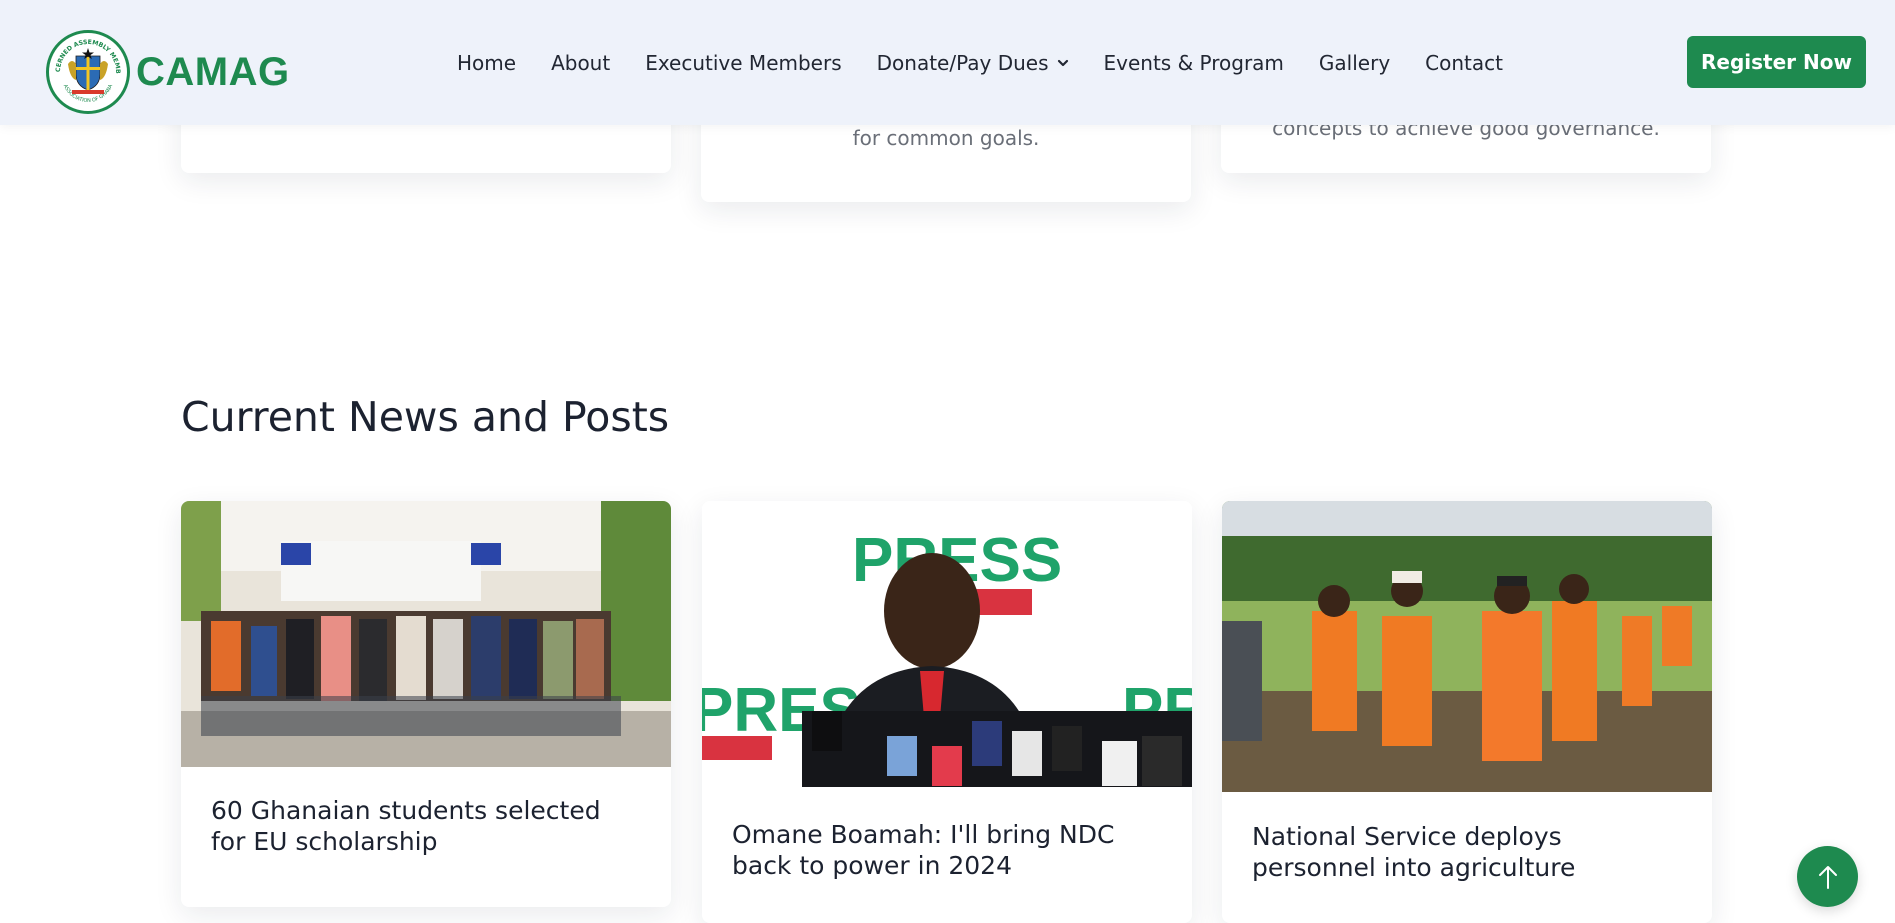 The width and height of the screenshot is (1895, 923). Describe the element at coordinates (1776, 62) in the screenshot. I see `register-now-button: Register Now` at that location.